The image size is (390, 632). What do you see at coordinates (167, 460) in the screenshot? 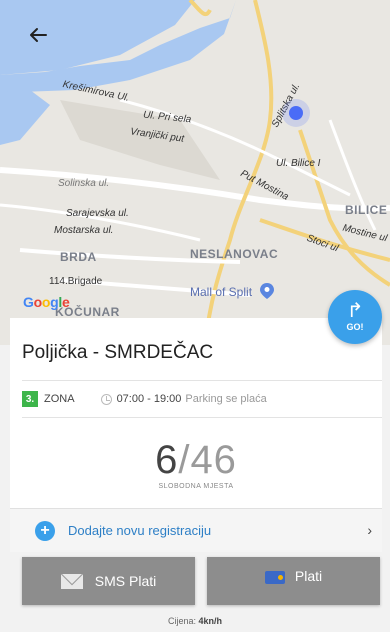
I see `free-spots-value: 6` at bounding box center [167, 460].